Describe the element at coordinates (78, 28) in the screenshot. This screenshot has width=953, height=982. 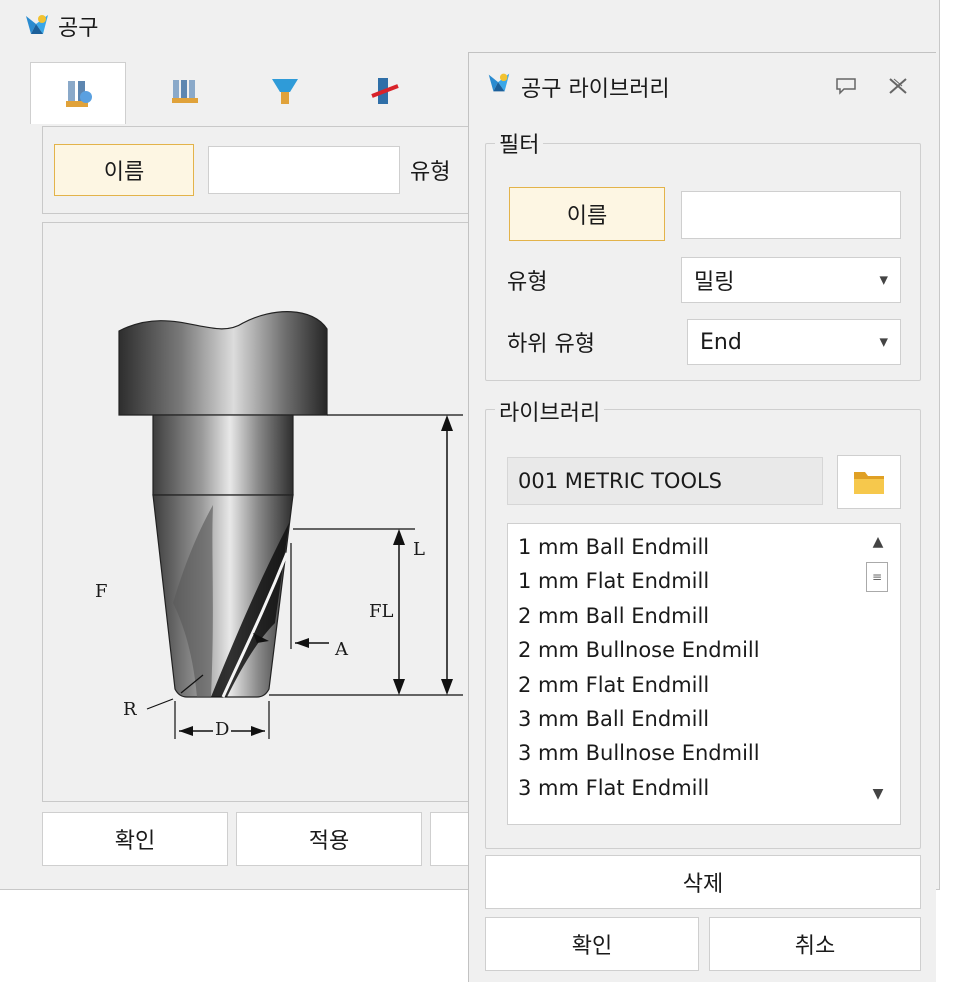
I see `window-title: 공구` at that location.